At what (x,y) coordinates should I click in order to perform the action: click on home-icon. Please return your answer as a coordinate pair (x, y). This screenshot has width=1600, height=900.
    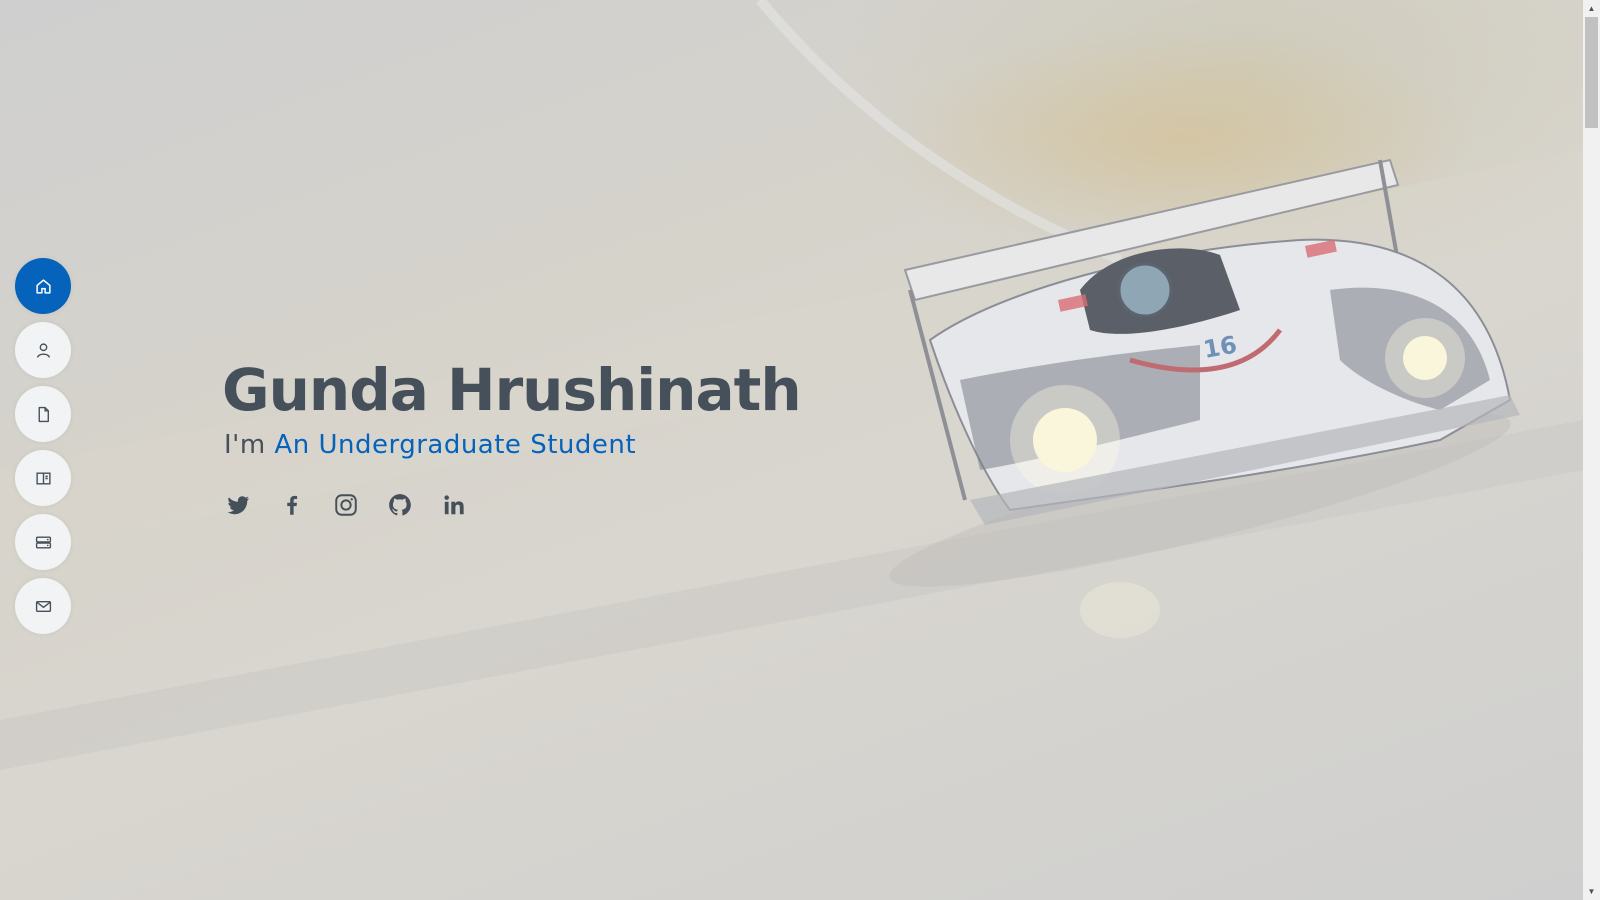
    Looking at the image, I should click on (43, 286).